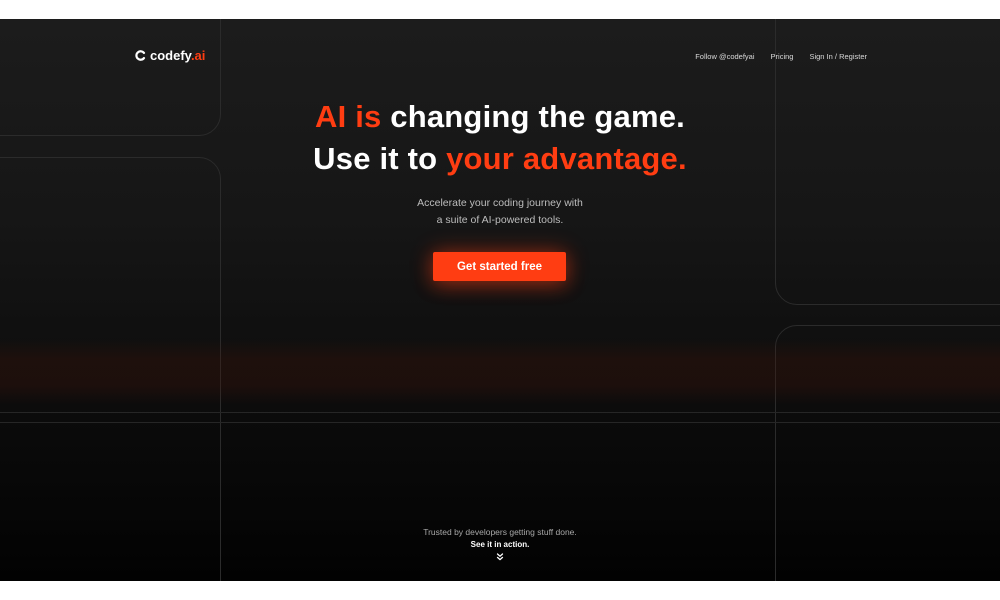  I want to click on decor-glow-band, so click(500, 372).